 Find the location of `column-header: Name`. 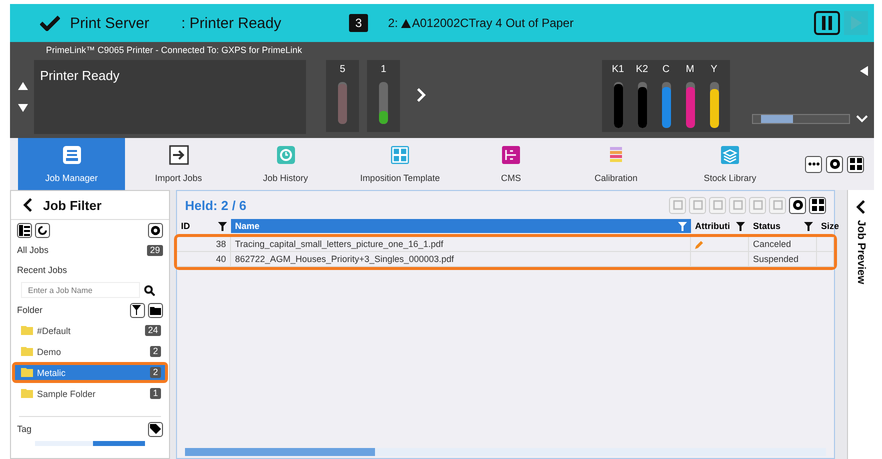

column-header: Name is located at coordinates (461, 226).